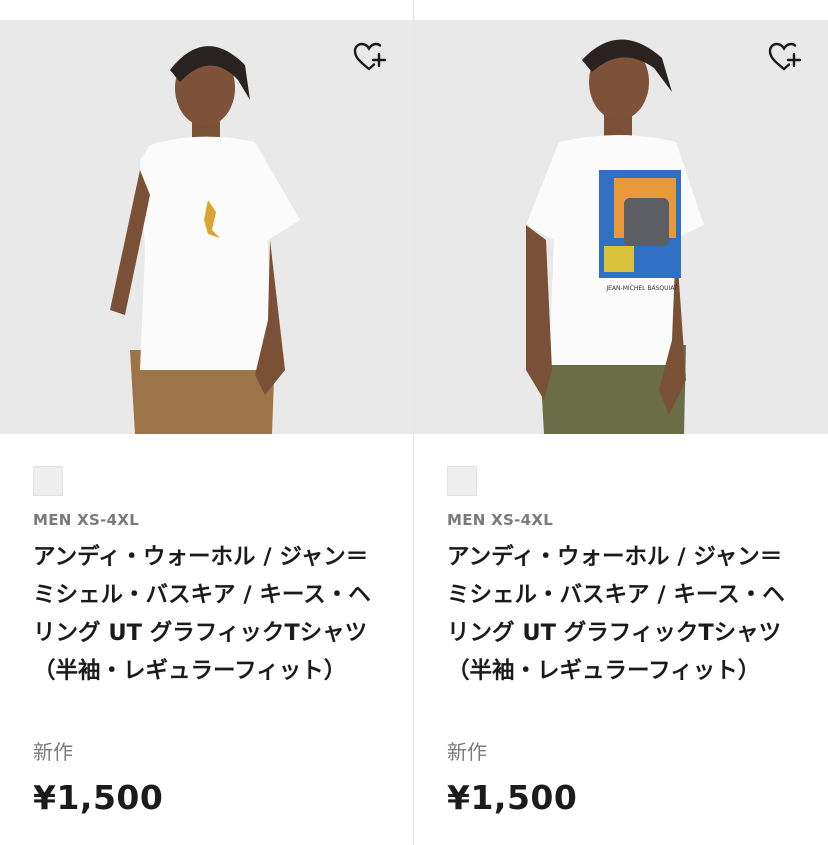  What do you see at coordinates (641, 288) in the screenshot?
I see `shirt-print-text: JEAN-MICHEL BASQUIAT` at bounding box center [641, 288].